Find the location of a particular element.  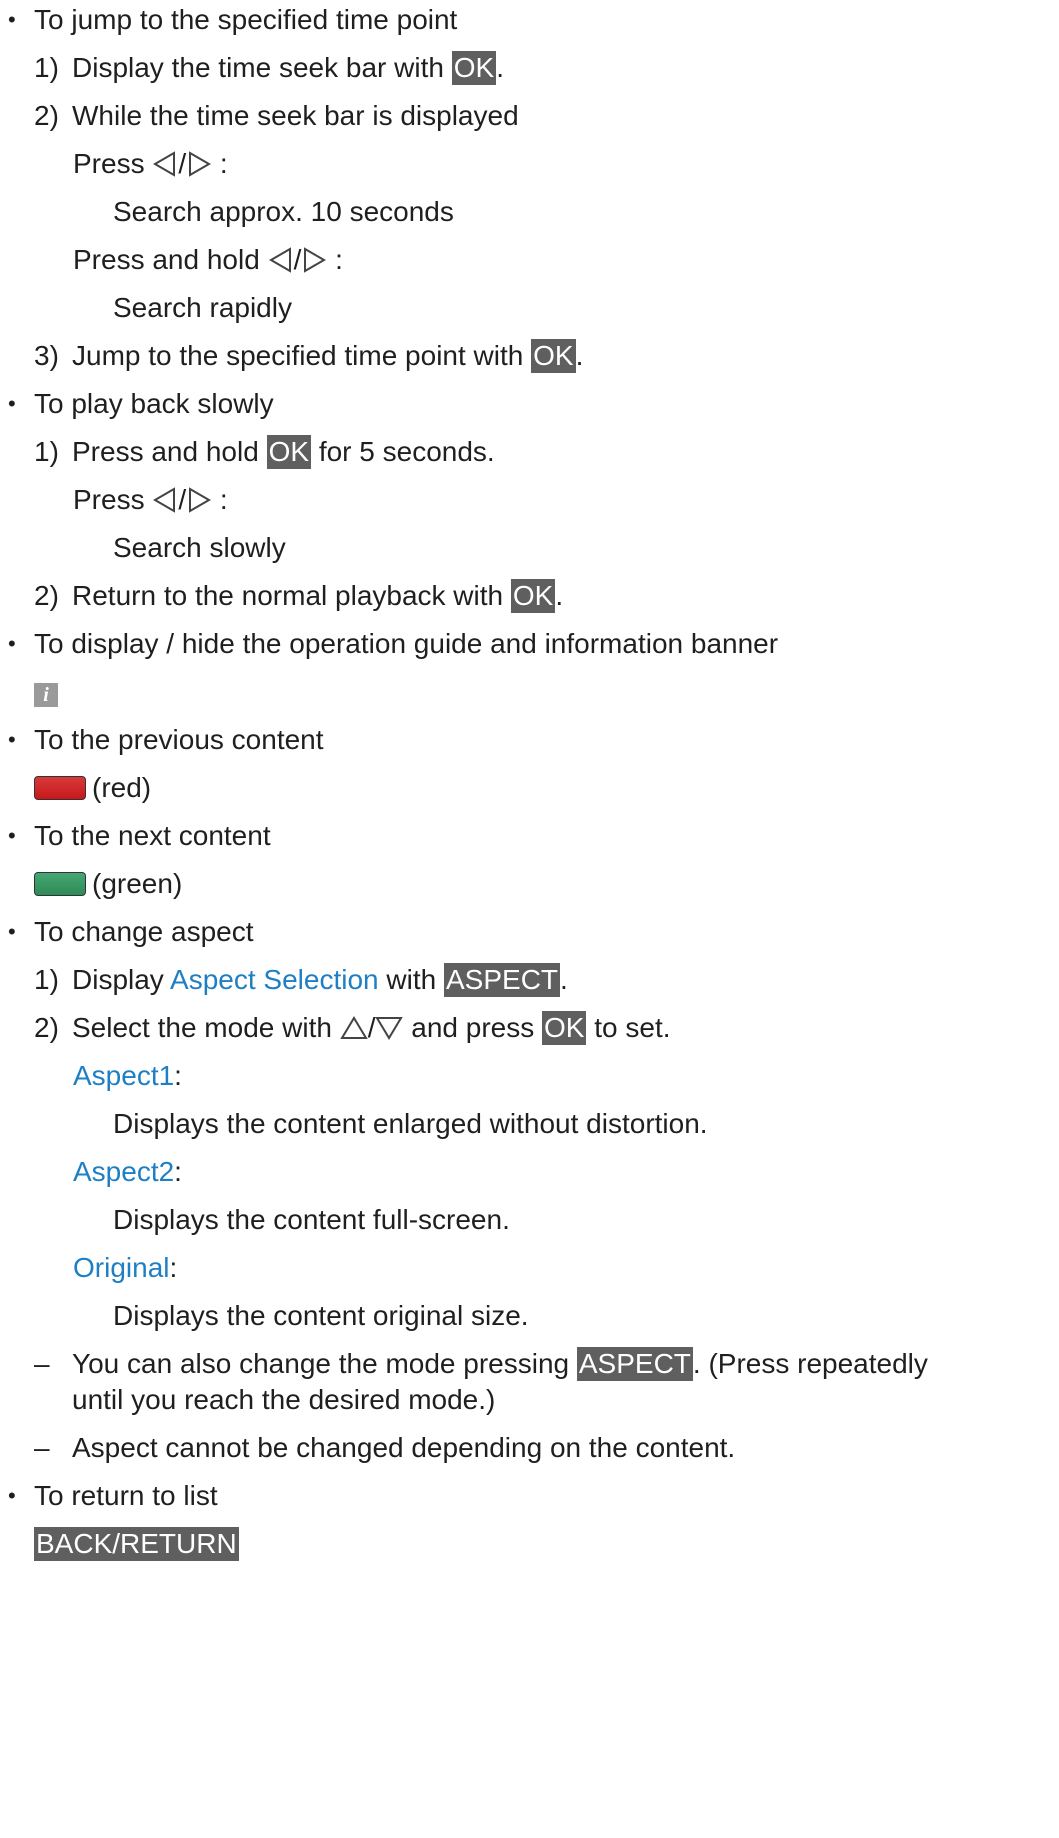

note-text-post: . (Press repeatedly is located at coordinates (810, 1363).